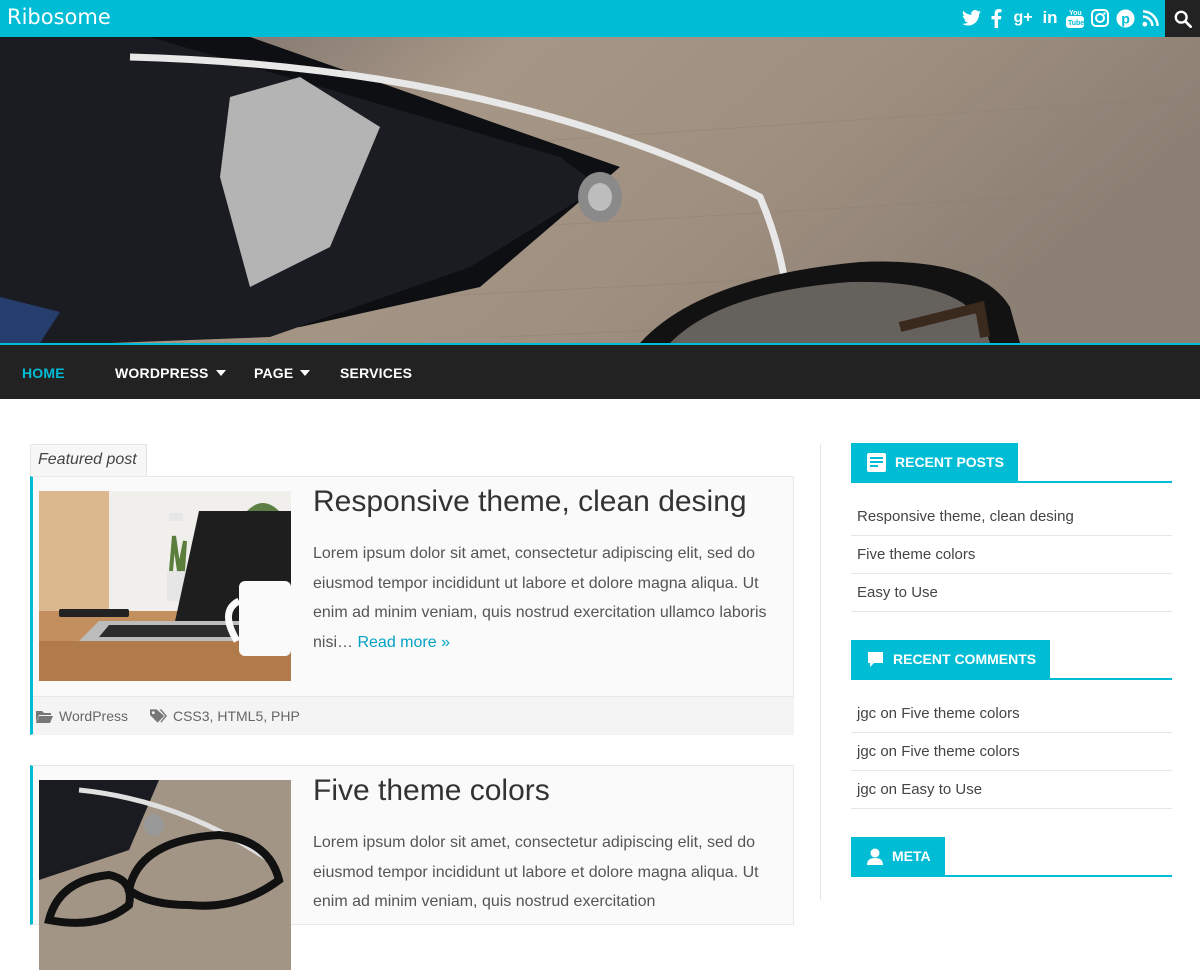 The image size is (1200, 970). I want to click on search-button, so click(1182, 18).